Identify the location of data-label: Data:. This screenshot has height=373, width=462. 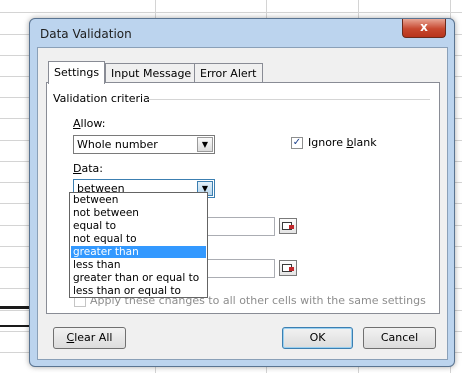
(88, 168).